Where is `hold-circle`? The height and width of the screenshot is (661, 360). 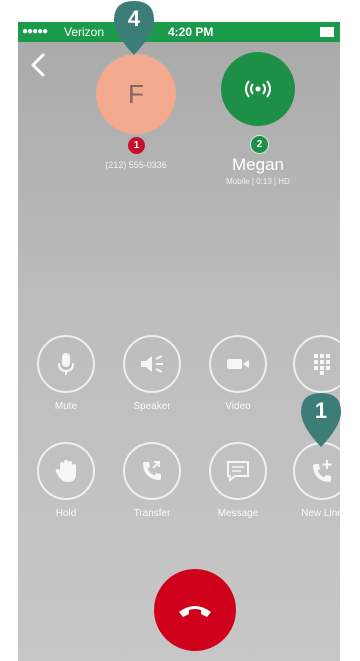
hold-circle is located at coordinates (66, 471).